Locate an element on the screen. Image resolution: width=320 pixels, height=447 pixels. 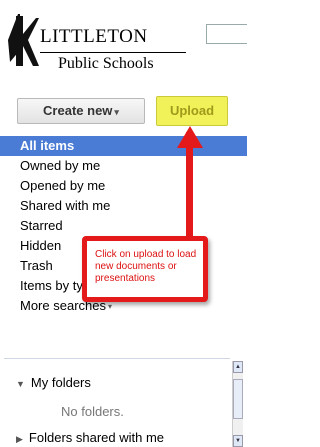
my-folders-label: My folders is located at coordinates (60, 382).